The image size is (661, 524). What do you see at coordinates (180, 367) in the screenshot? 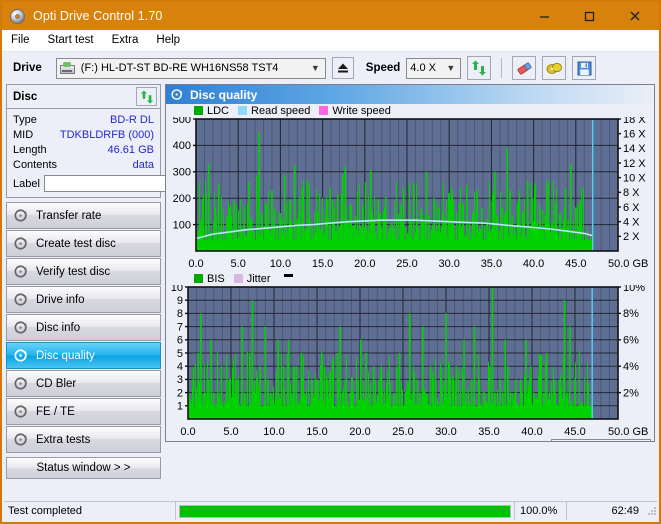
I see `svg-text: 4` at bounding box center [180, 367].